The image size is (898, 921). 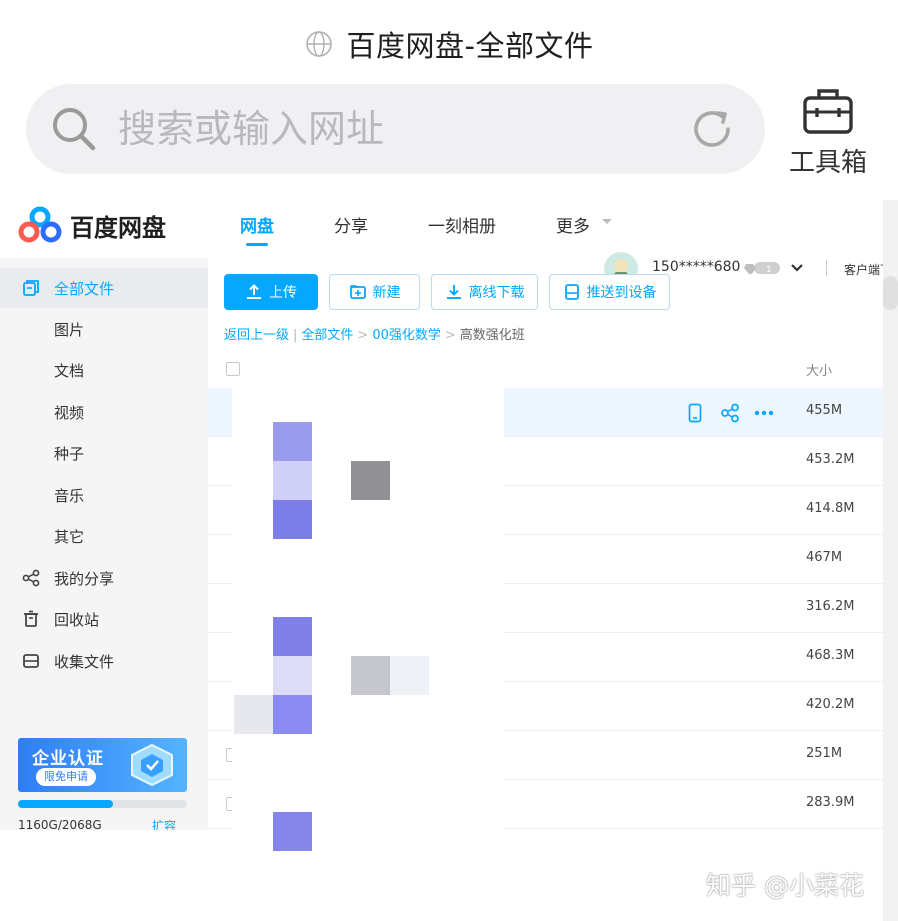 What do you see at coordinates (712, 129) in the screenshot?
I see `reload-icon` at bounding box center [712, 129].